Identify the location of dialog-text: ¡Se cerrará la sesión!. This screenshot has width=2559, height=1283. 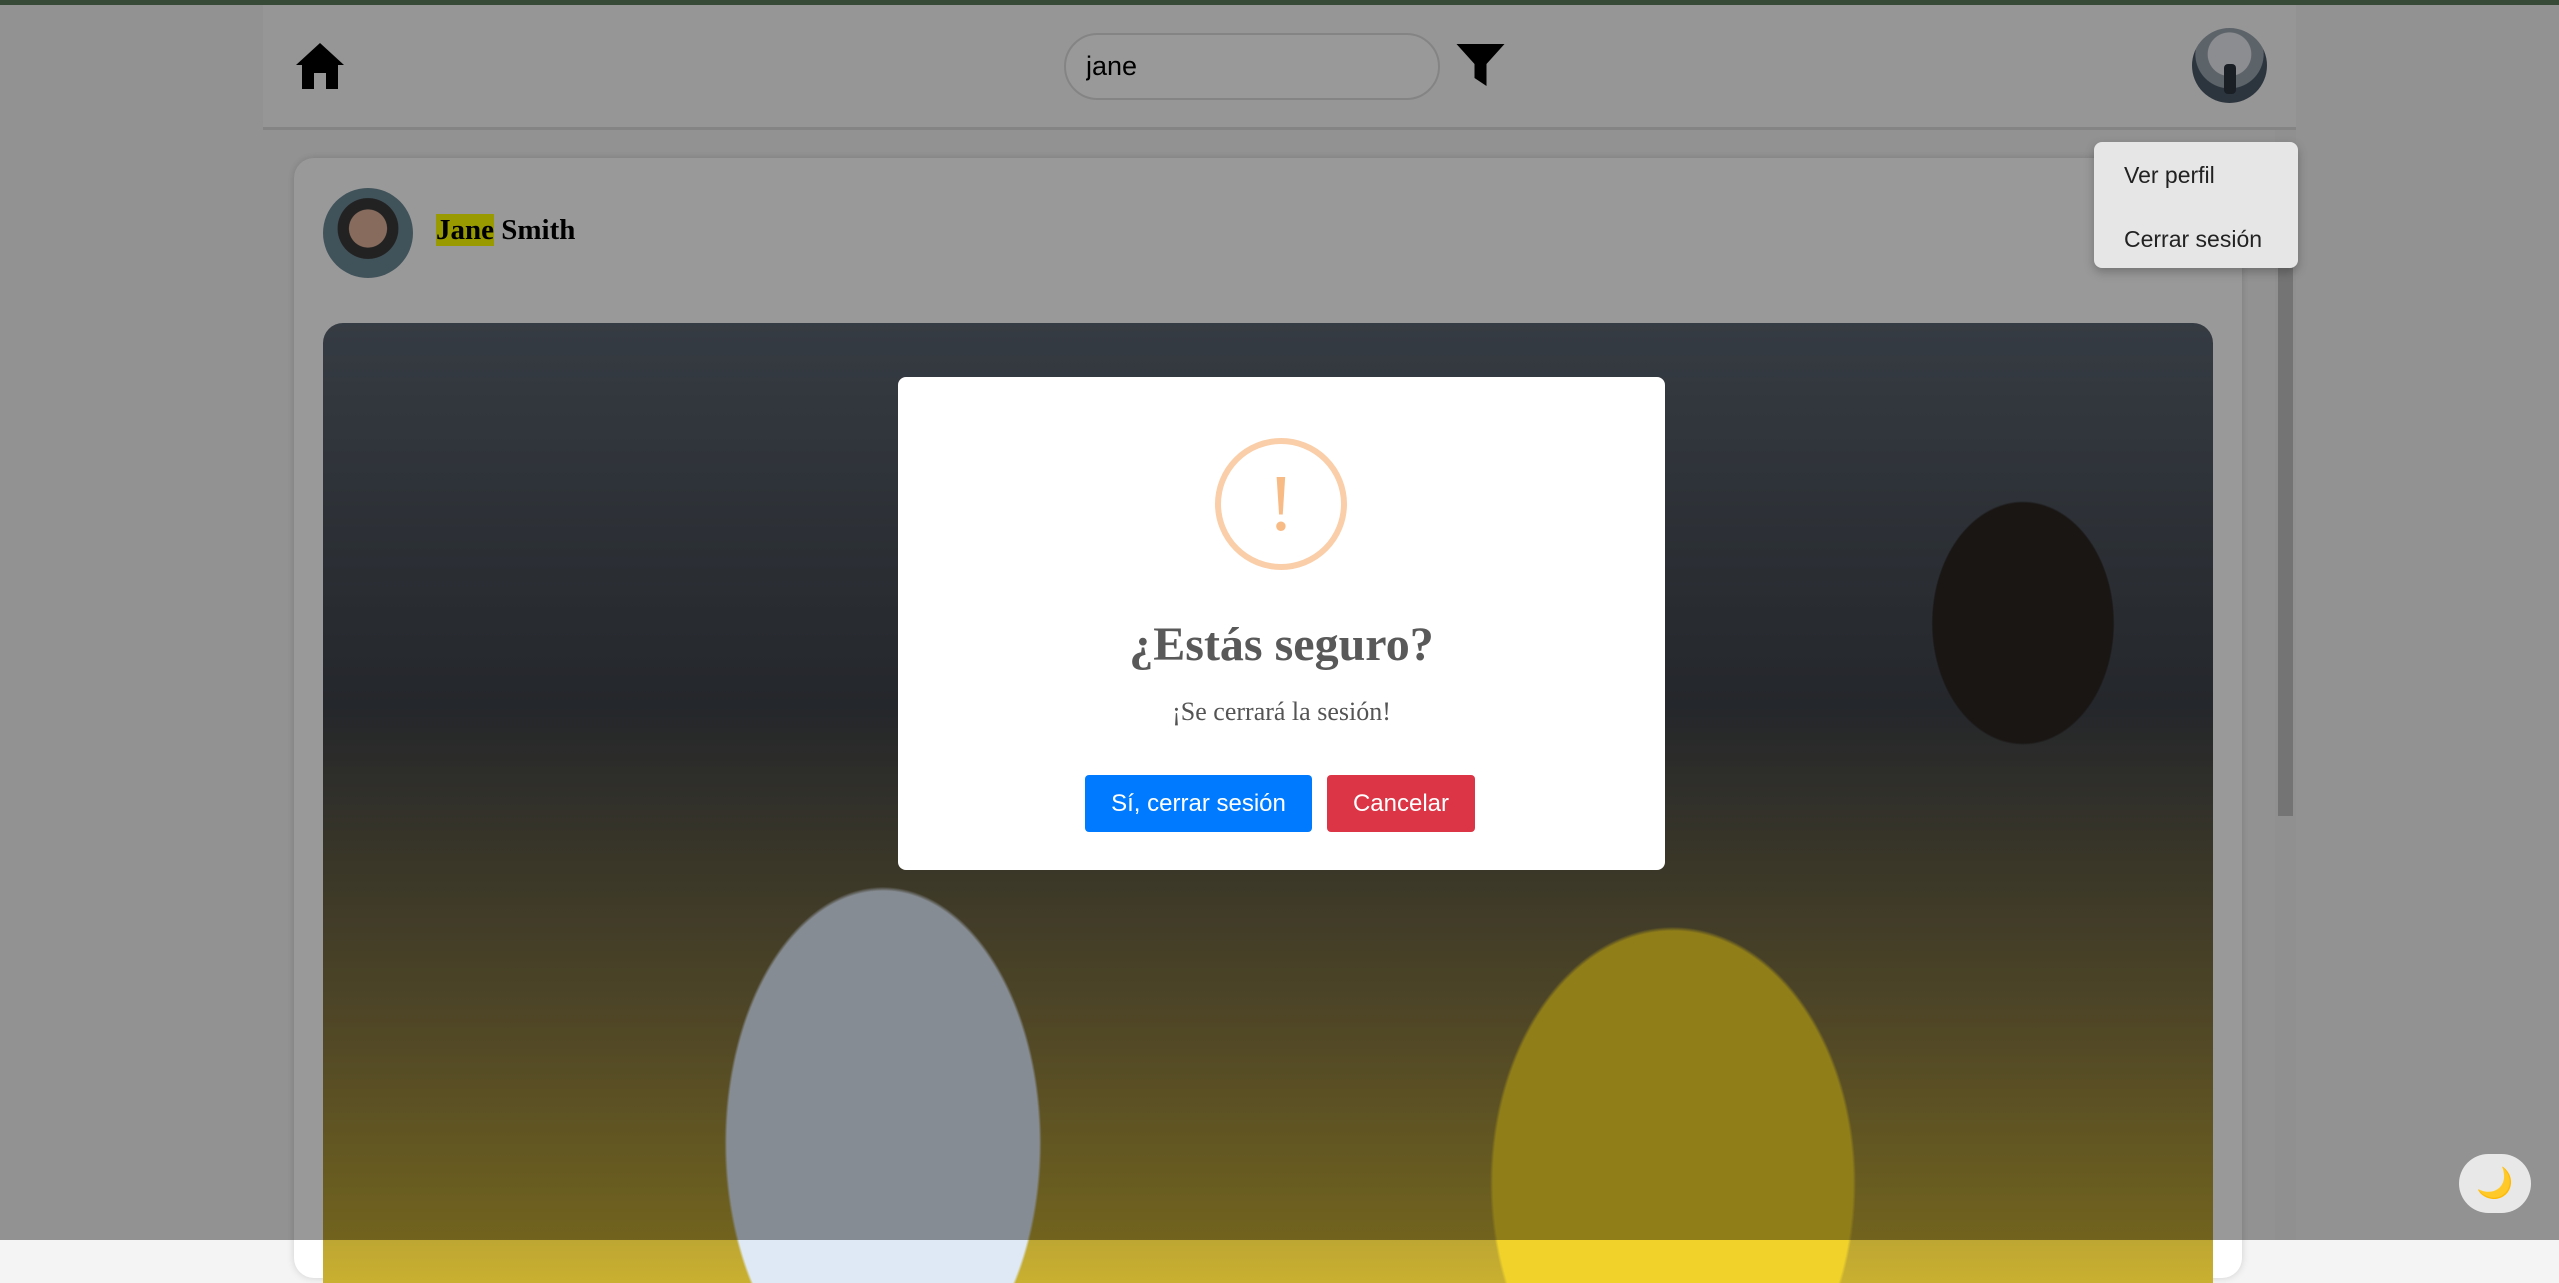
(1281, 711).